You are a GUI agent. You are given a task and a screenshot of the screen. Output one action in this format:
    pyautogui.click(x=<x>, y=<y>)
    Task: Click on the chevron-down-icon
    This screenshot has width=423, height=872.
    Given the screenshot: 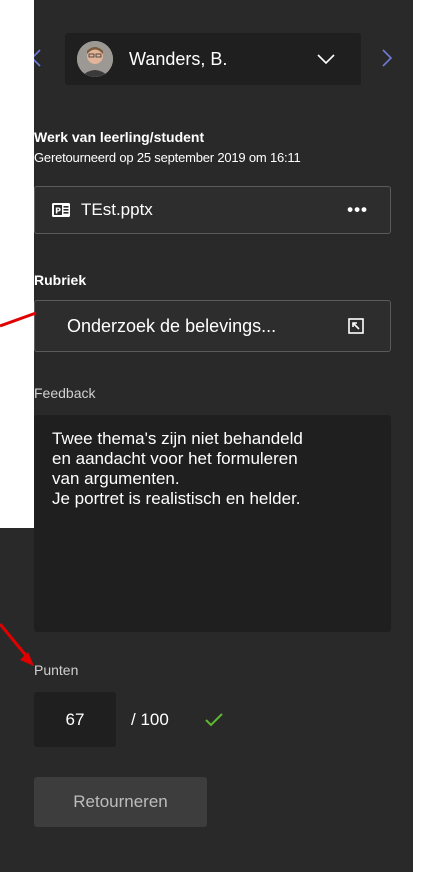 What is the action you would take?
    pyautogui.click(x=326, y=59)
    